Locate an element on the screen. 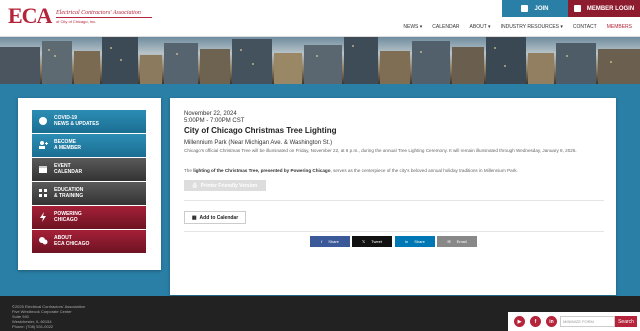 This screenshot has height=331, width=640. linkedin-share-label: Share is located at coordinates (419, 241).